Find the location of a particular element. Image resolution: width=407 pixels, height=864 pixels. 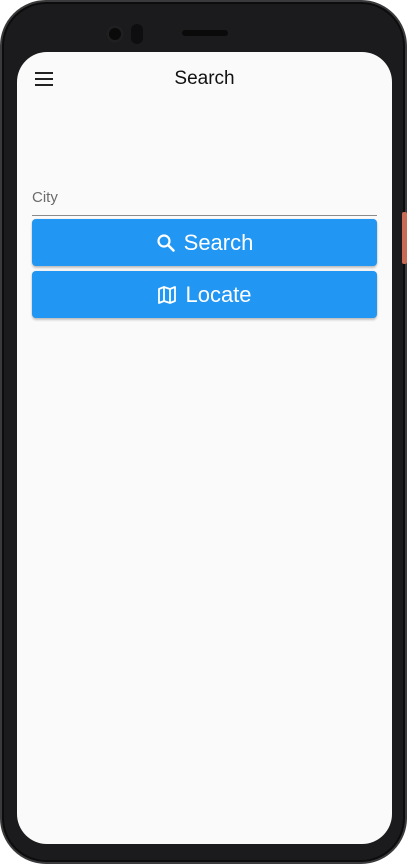

page-title: Search is located at coordinates (204, 78).